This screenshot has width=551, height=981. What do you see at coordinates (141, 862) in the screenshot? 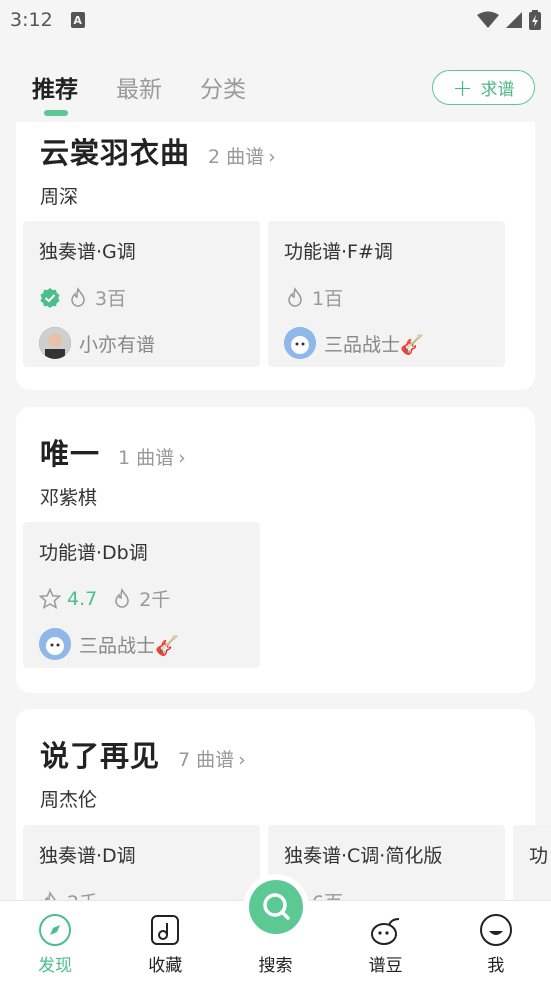
I see `score-tile: 独奏谱·D调 2千` at bounding box center [141, 862].